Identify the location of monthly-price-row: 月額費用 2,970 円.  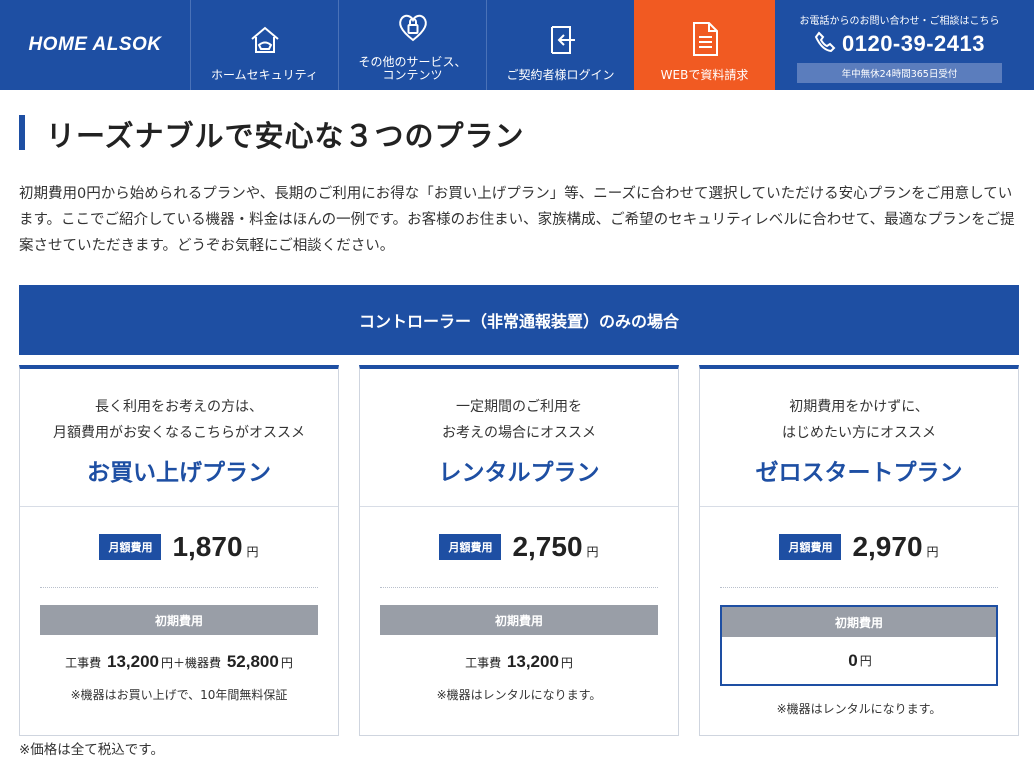
(859, 547).